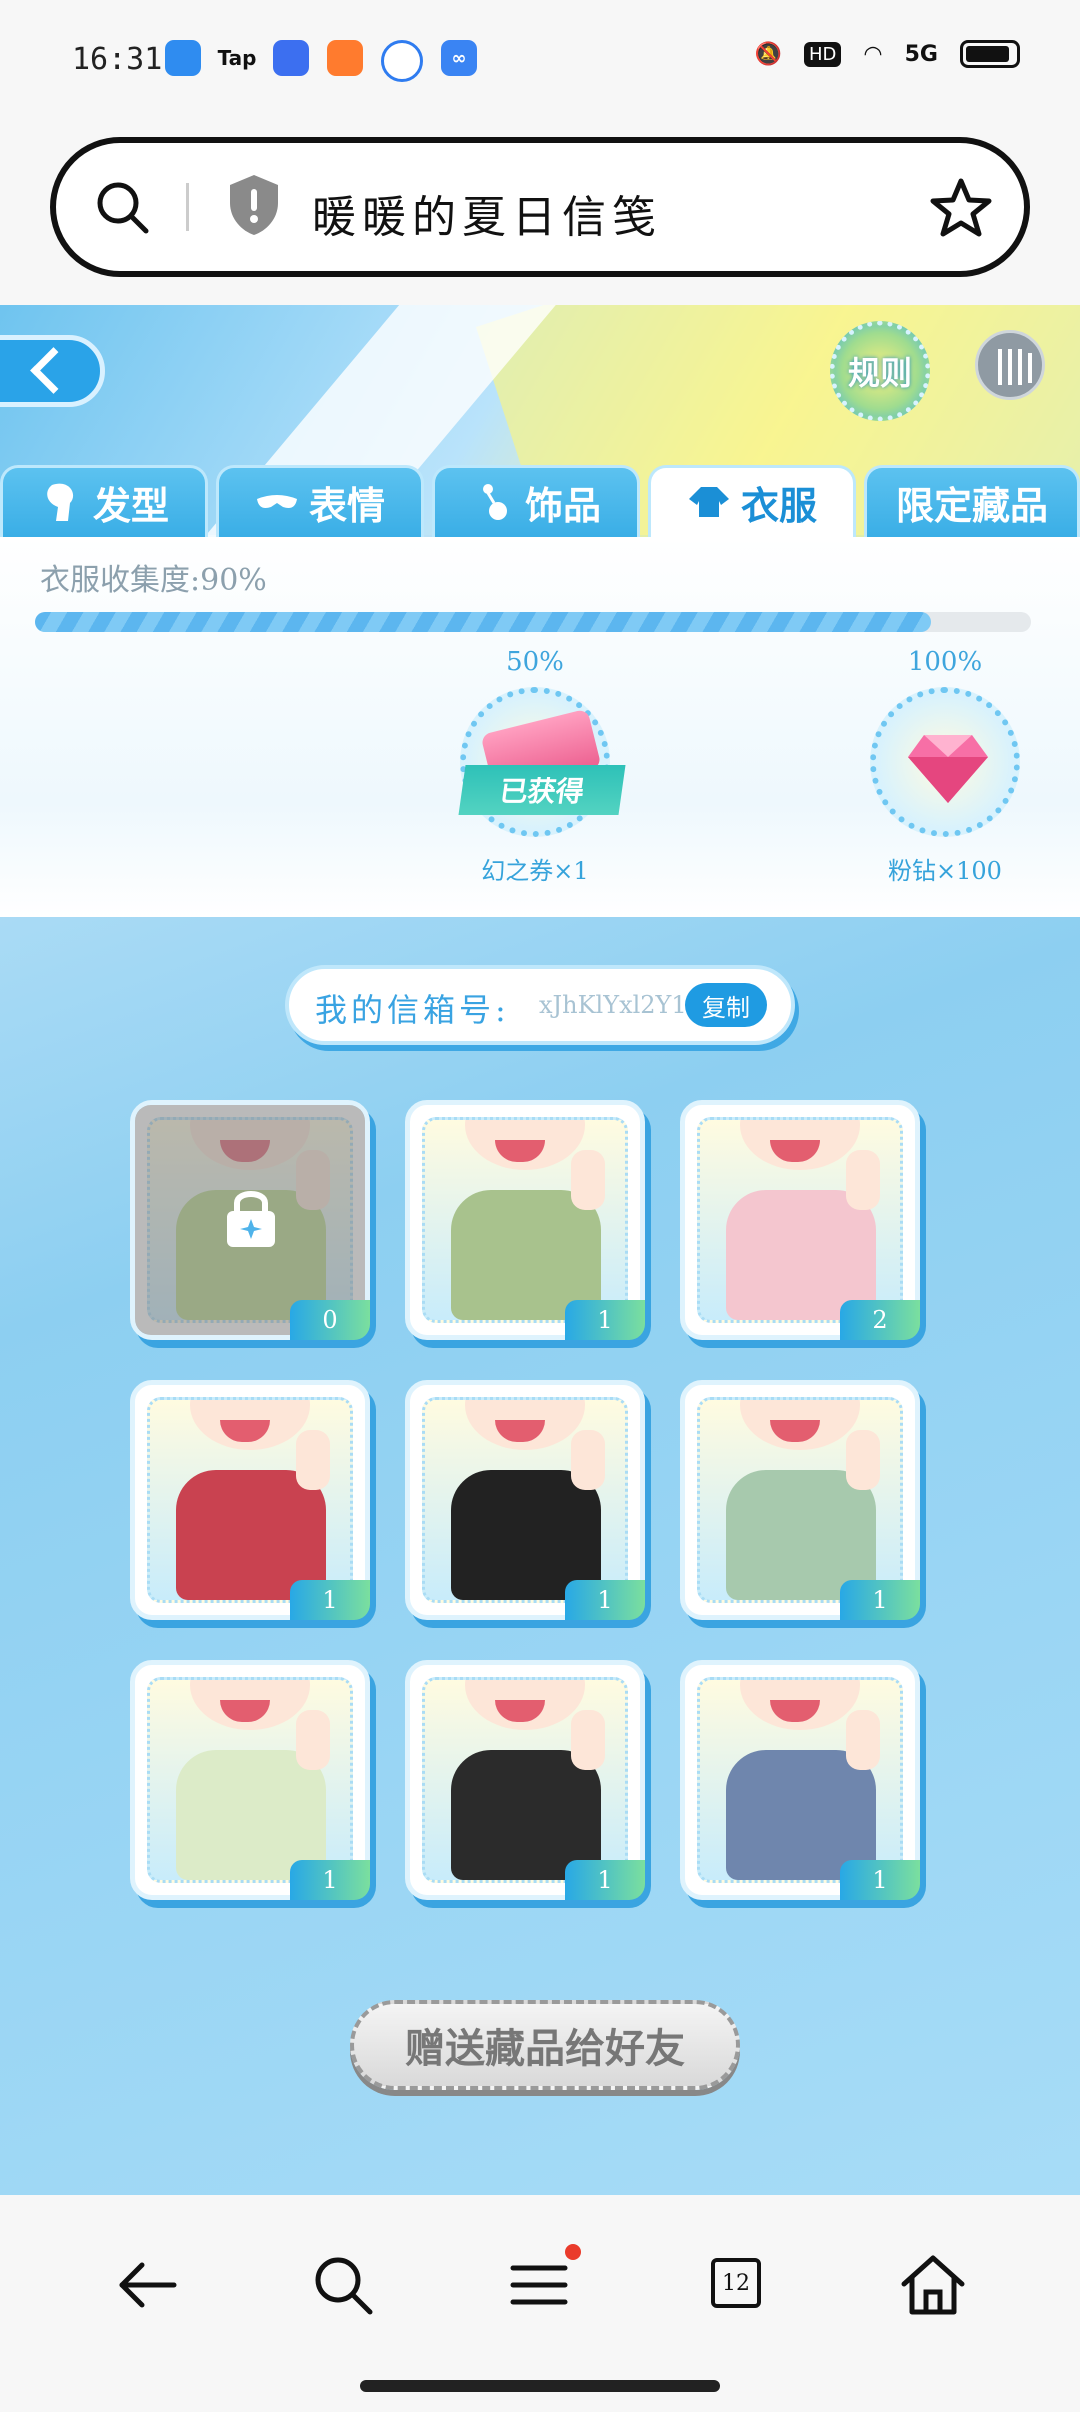  Describe the element at coordinates (933, 2285) in the screenshot. I see `home-icon` at that location.